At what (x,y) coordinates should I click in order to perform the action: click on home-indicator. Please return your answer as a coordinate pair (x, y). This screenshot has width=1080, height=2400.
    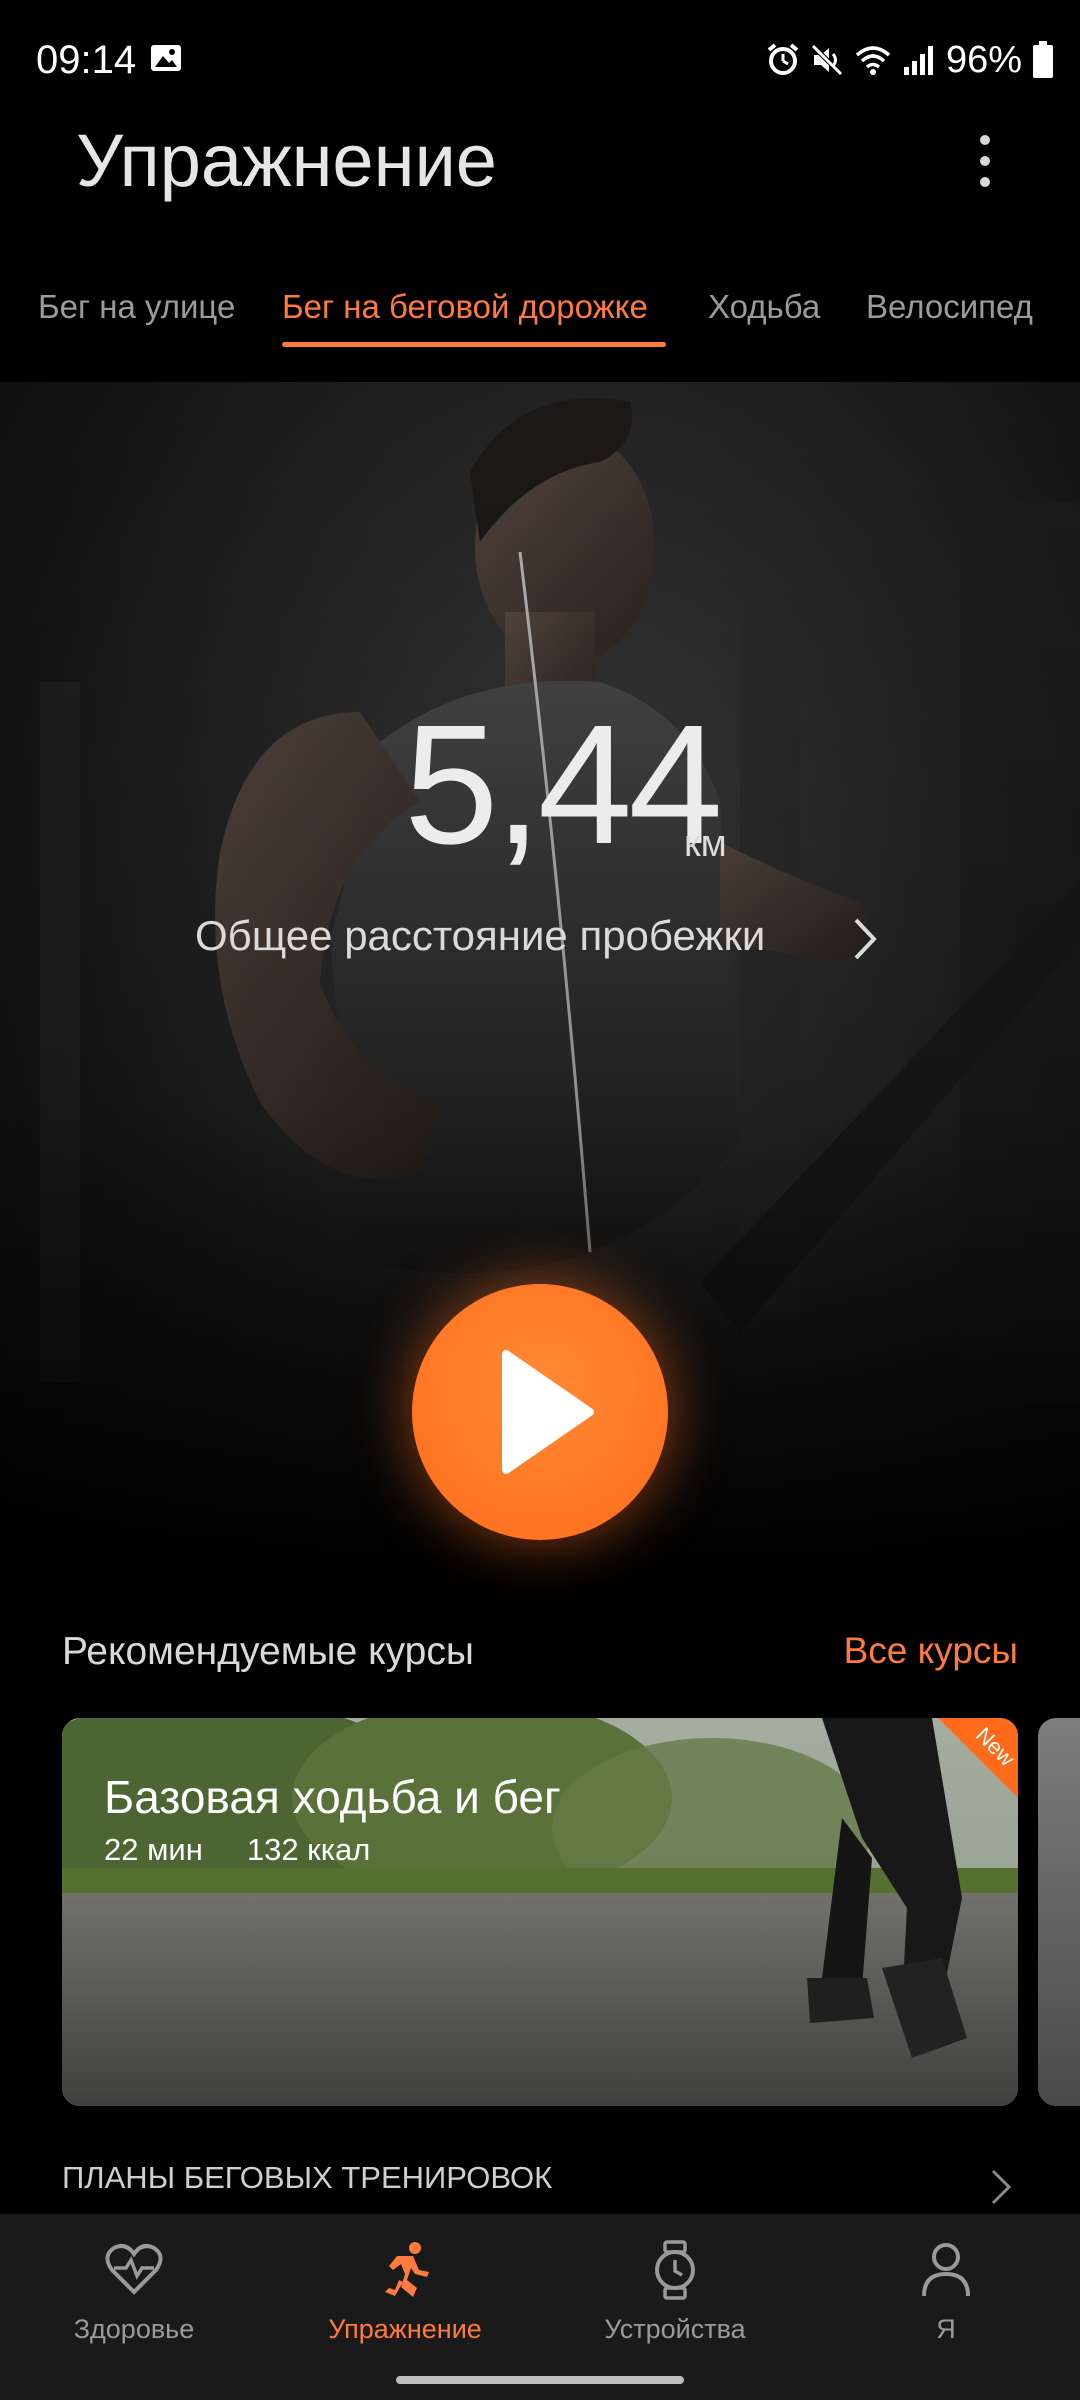
    Looking at the image, I should click on (540, 2380).